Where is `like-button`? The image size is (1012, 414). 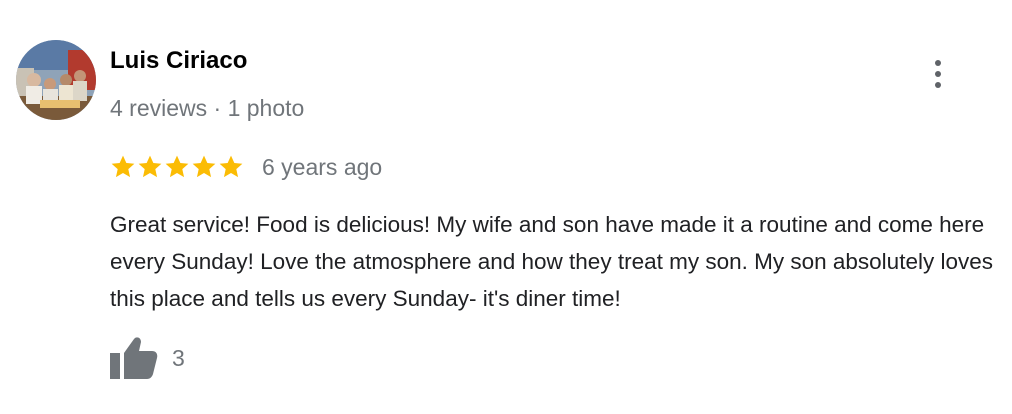 like-button is located at coordinates (134, 358).